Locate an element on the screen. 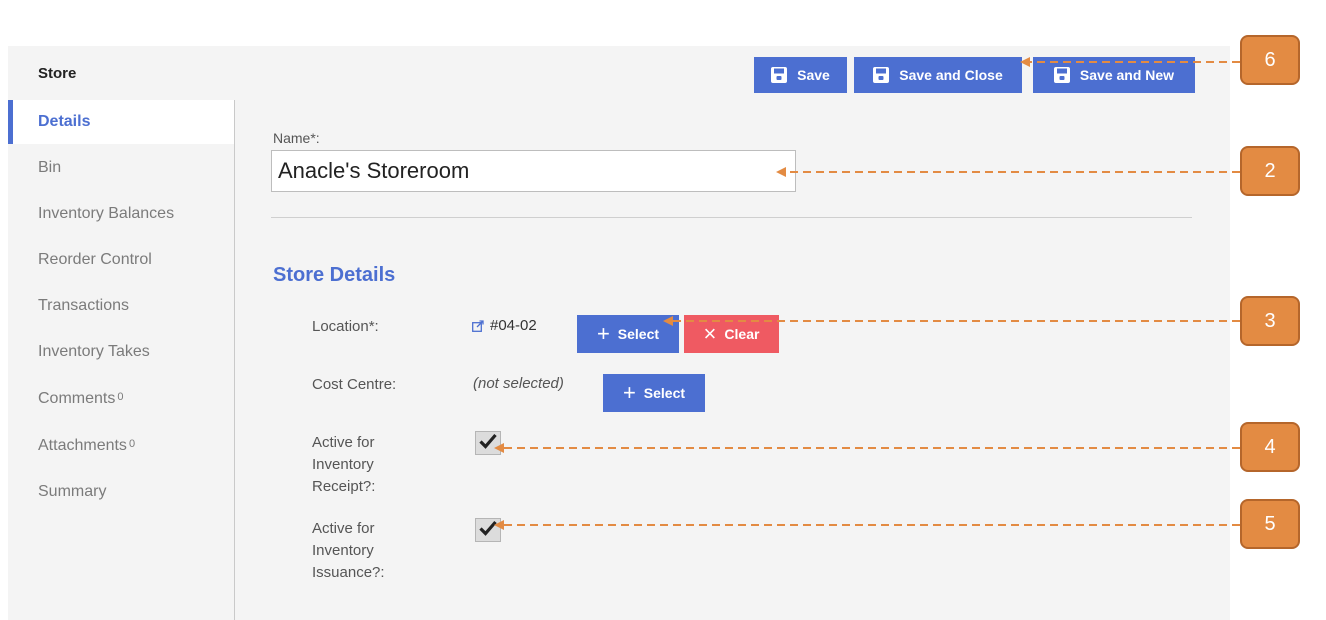  location-value-text: #04-02 is located at coordinates (513, 325).